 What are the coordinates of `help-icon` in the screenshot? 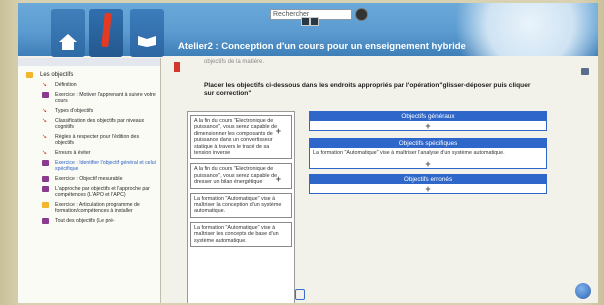 It's located at (583, 291).